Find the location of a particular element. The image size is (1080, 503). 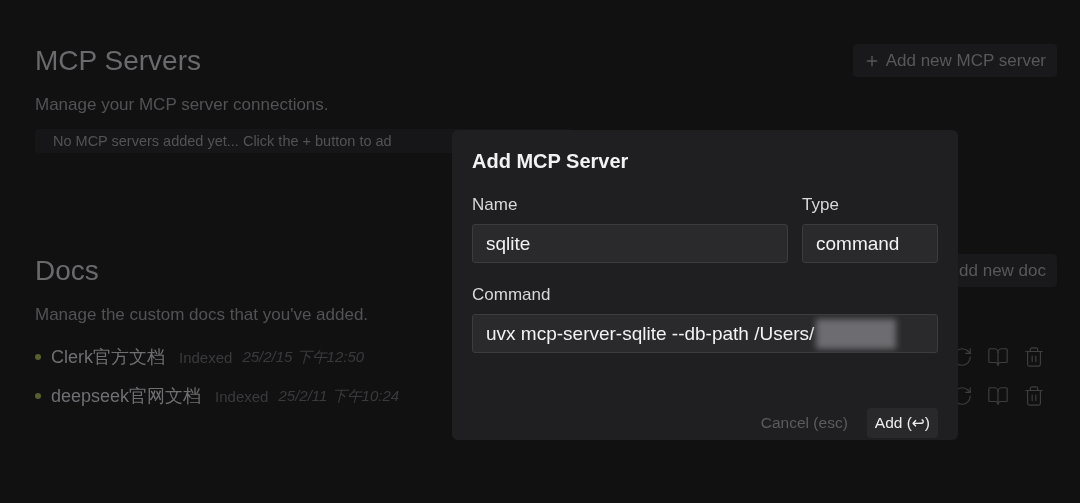

section-description: Manage the custom docs that you've added. is located at coordinates (202, 315).